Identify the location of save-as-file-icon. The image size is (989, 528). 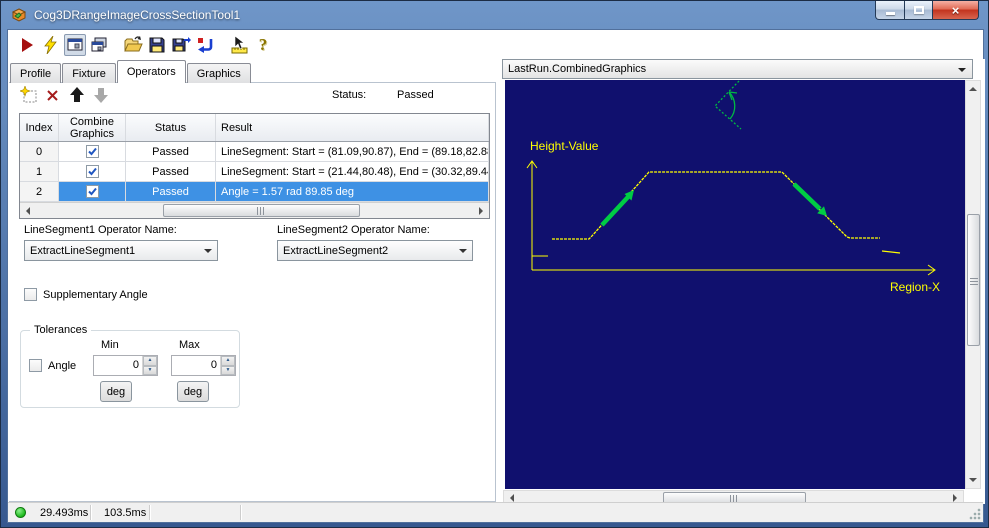
(181, 45).